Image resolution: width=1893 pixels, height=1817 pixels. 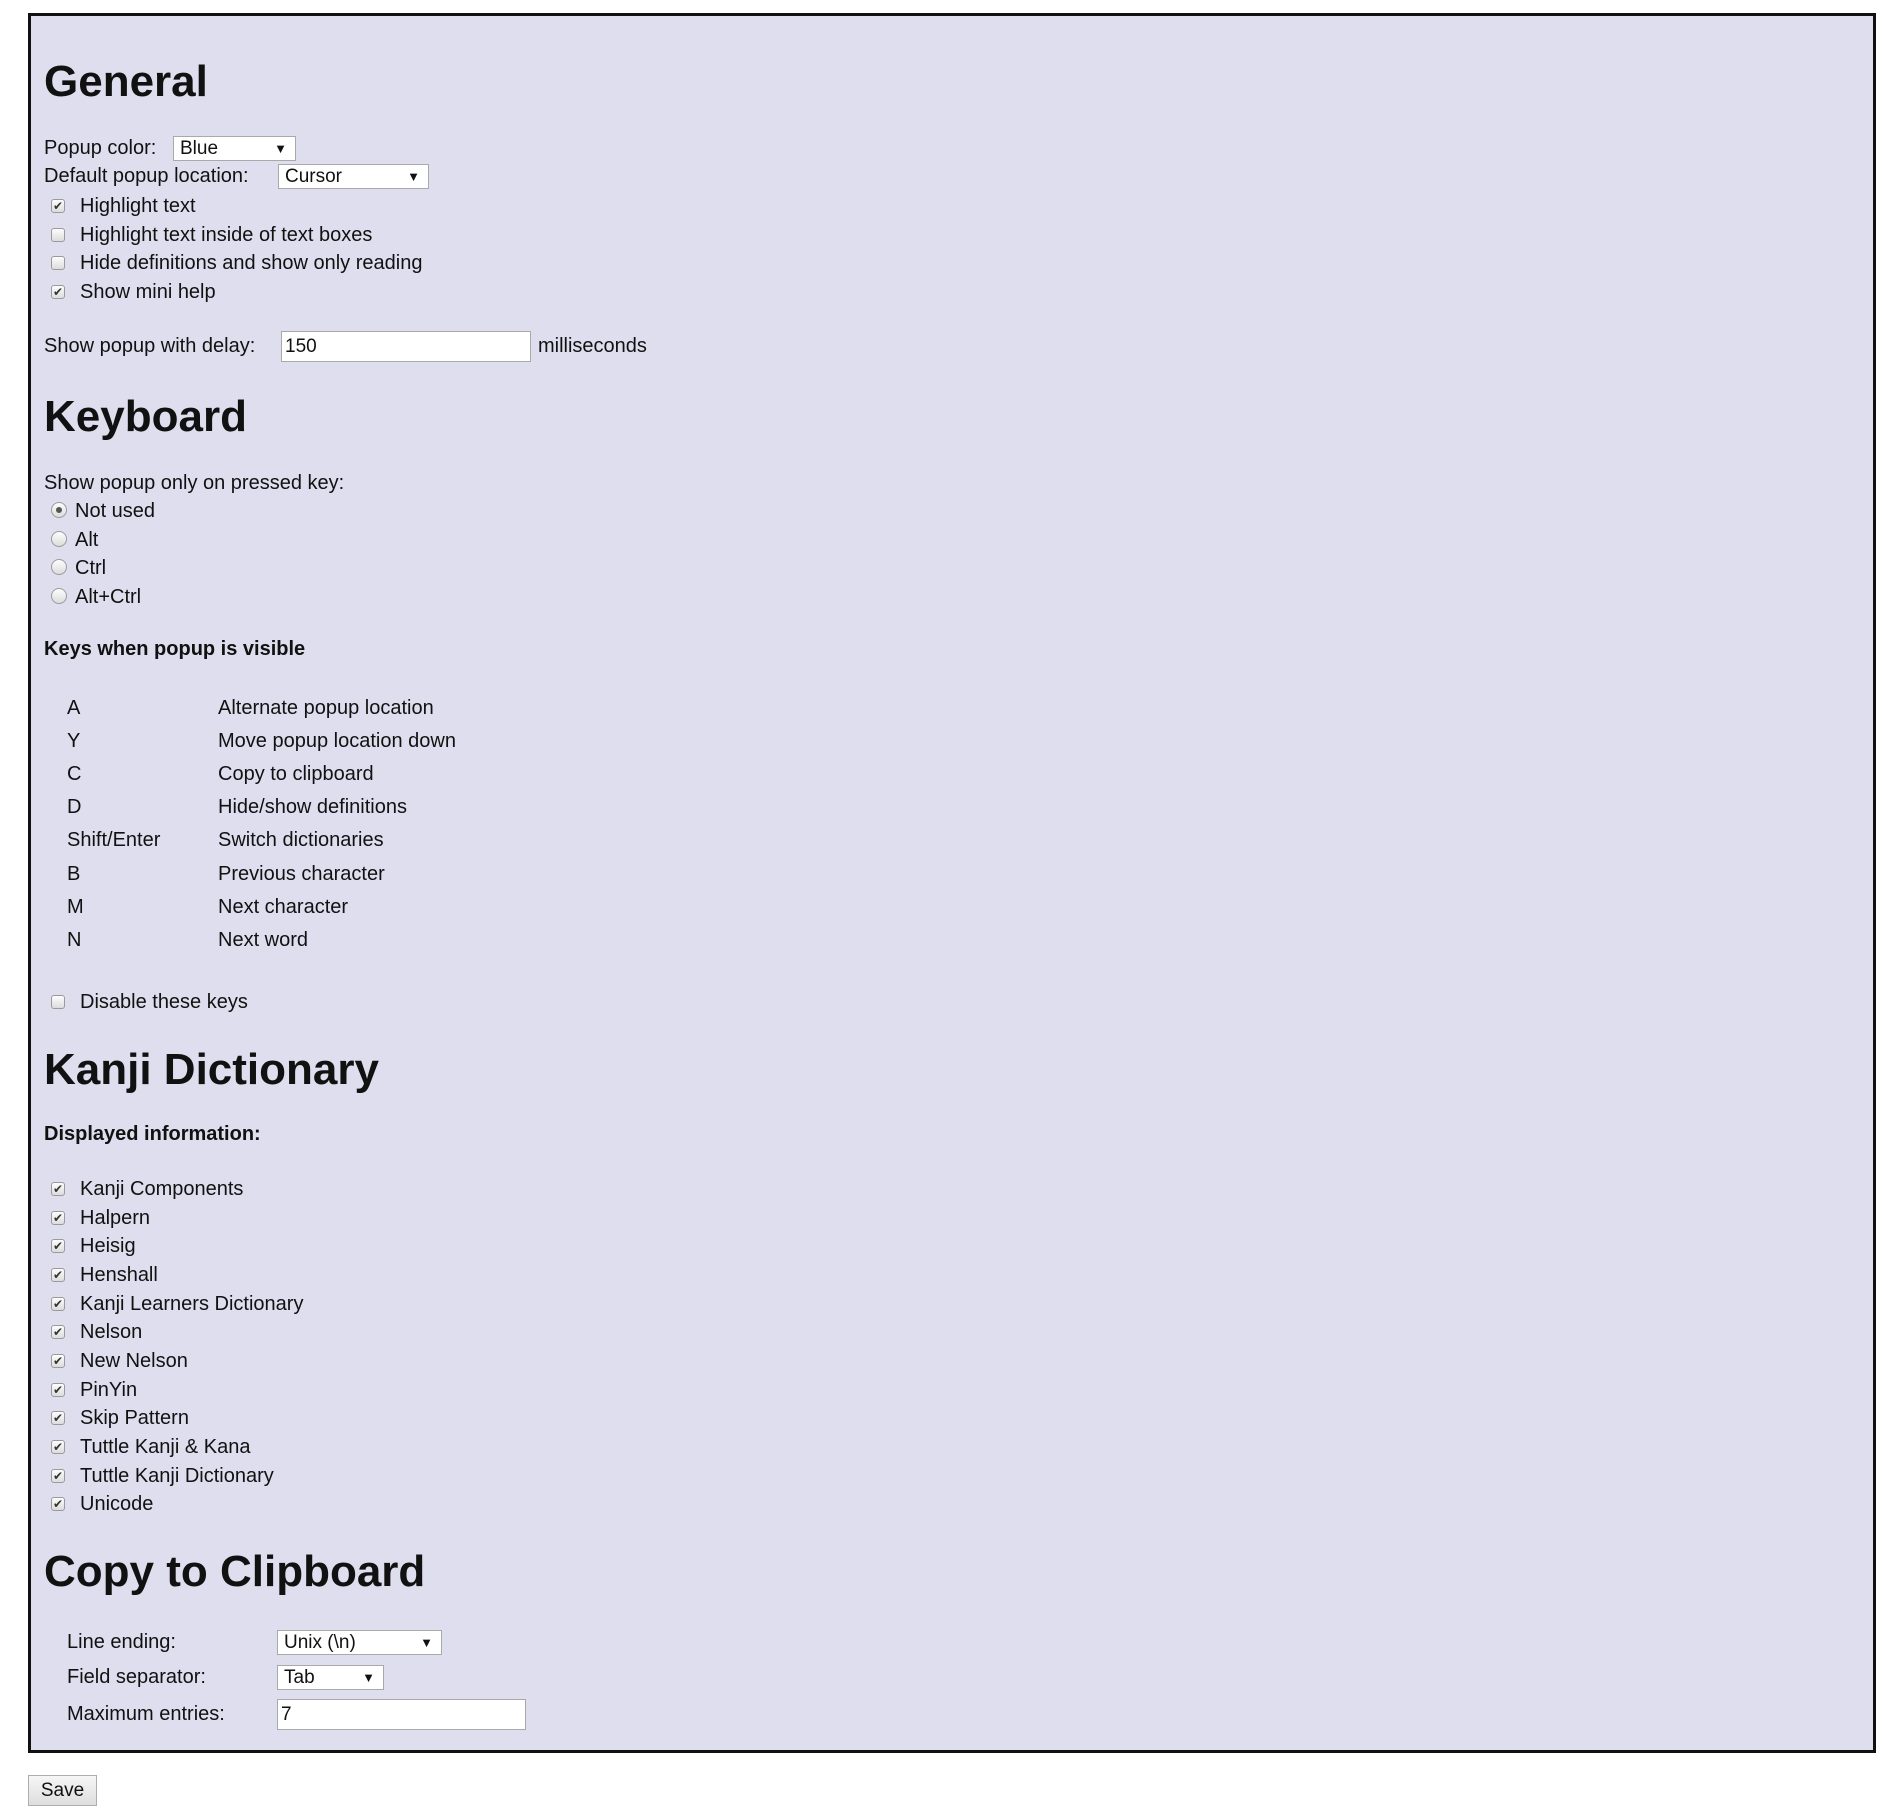 What do you see at coordinates (211, 1069) in the screenshot?
I see `section-title-kanji: Kanji Dictionary` at bounding box center [211, 1069].